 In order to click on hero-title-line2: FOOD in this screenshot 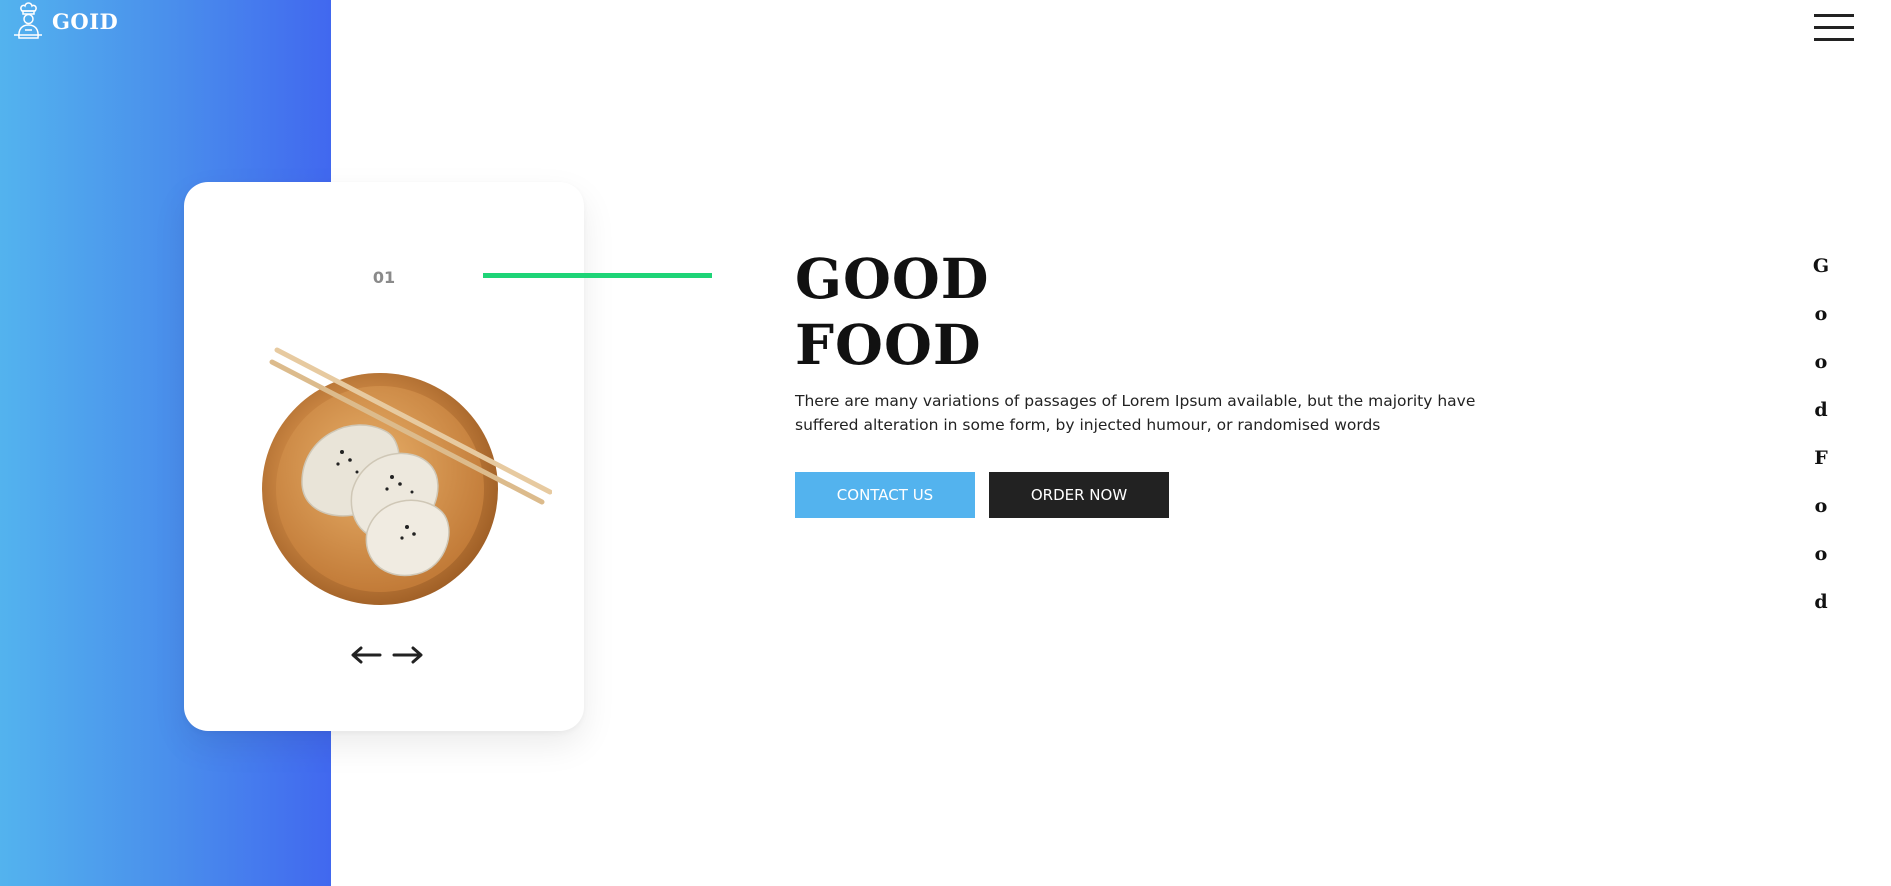, I will do `click(888, 344)`.